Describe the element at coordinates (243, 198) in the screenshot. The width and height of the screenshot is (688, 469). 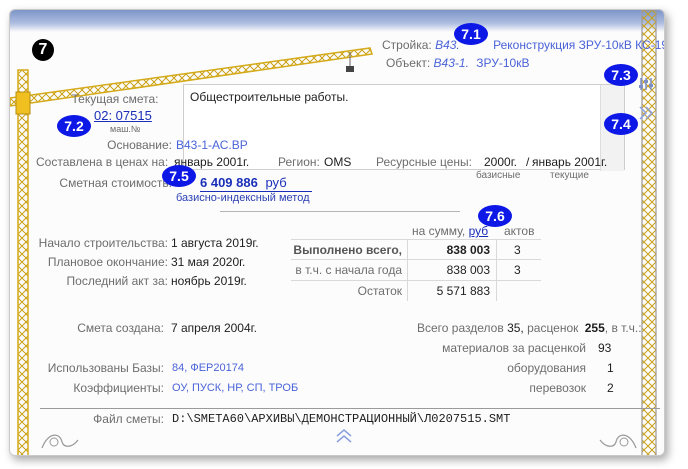
I see `cost-method: базисно-индексный метод` at that location.